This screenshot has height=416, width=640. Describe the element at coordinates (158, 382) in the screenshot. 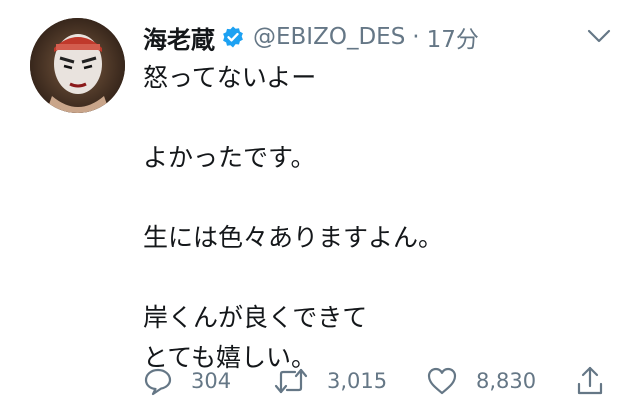

I see `reply-icon` at that location.